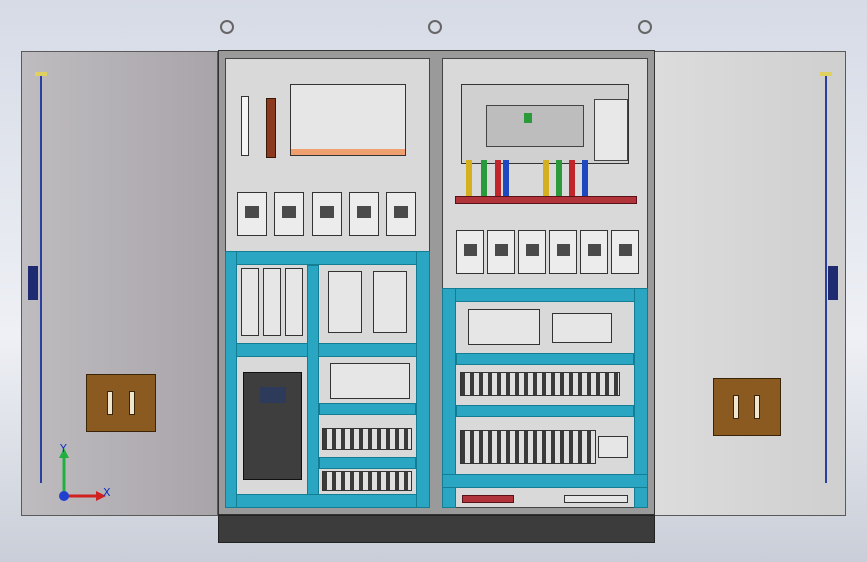 The image size is (867, 562). I want to click on y-axis-label: Y, so click(63, 448).